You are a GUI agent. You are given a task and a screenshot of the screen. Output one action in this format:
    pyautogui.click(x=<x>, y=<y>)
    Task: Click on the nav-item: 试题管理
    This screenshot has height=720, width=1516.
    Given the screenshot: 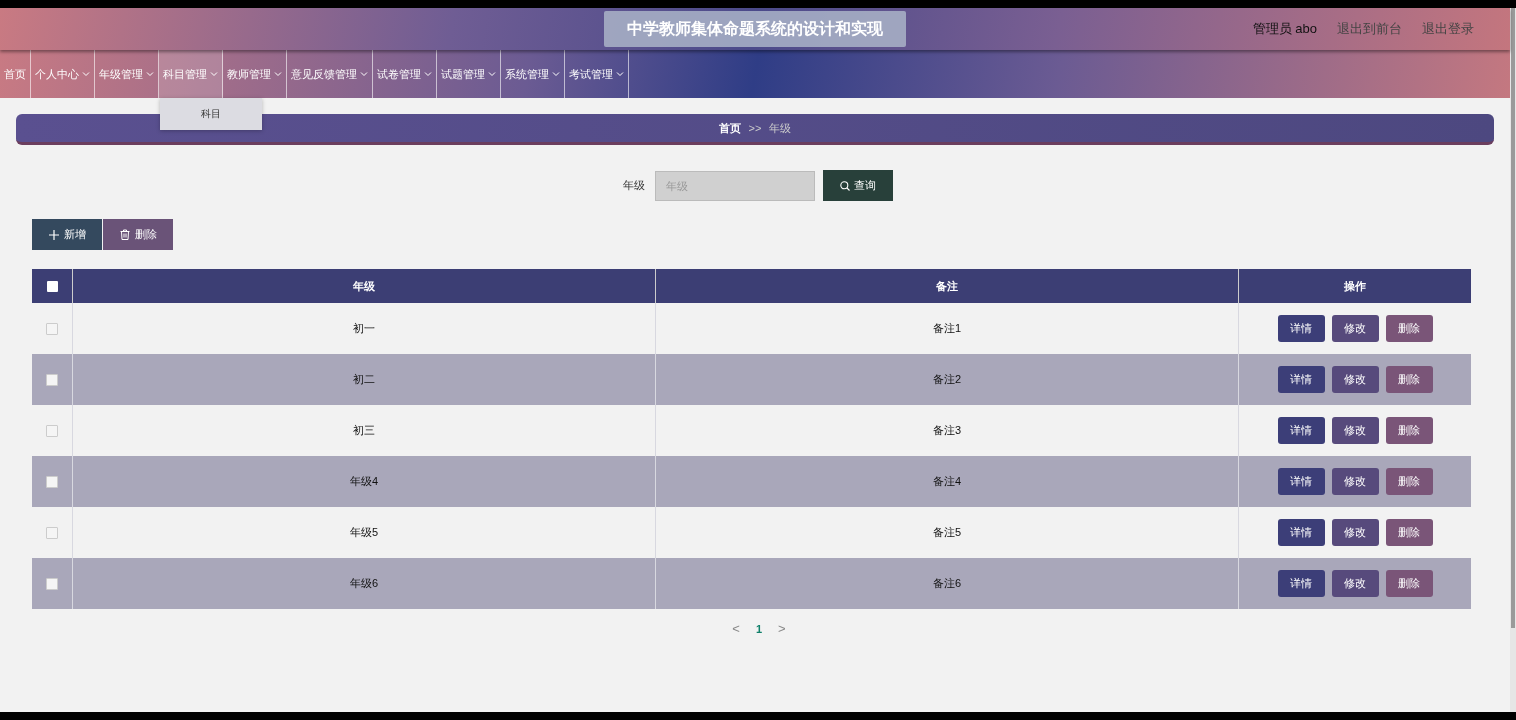 What is the action you would take?
    pyautogui.click(x=469, y=74)
    